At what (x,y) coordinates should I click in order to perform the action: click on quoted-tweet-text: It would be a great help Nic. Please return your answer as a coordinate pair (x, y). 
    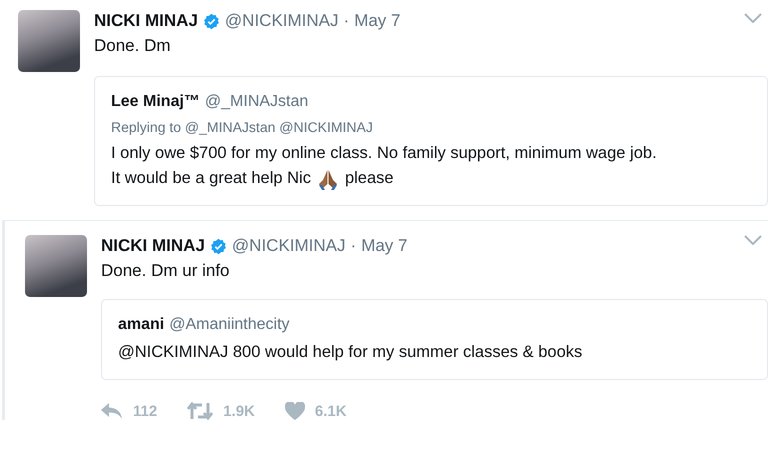
    Looking at the image, I should click on (211, 178).